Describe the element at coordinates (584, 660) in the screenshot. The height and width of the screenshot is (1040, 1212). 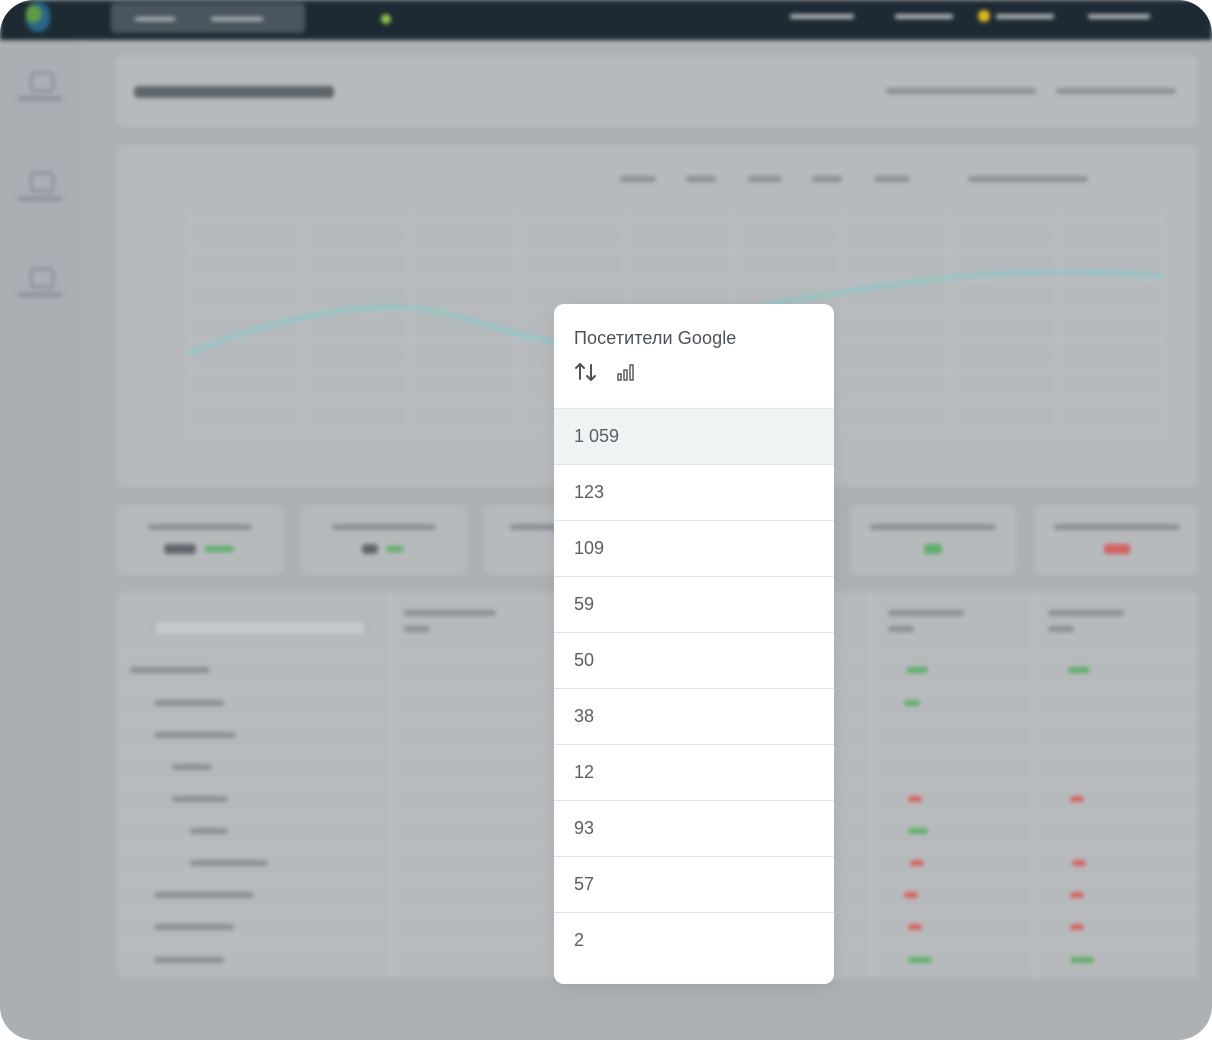
I see `value-text: 50` at that location.